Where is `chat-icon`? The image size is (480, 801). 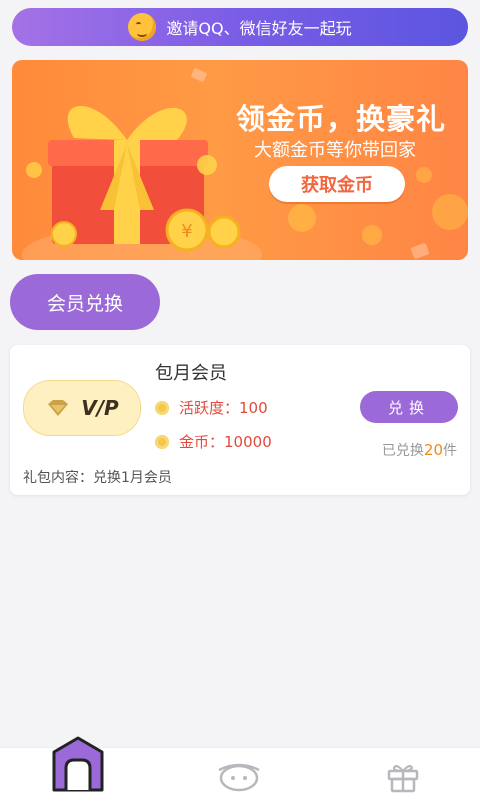 chat-icon is located at coordinates (239, 777).